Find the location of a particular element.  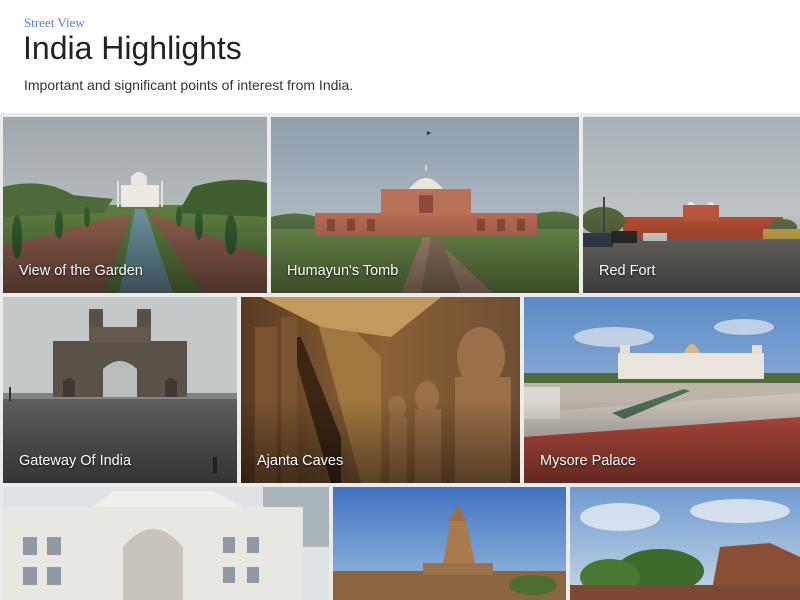

tile-label: Gateway Of India is located at coordinates (75, 461).